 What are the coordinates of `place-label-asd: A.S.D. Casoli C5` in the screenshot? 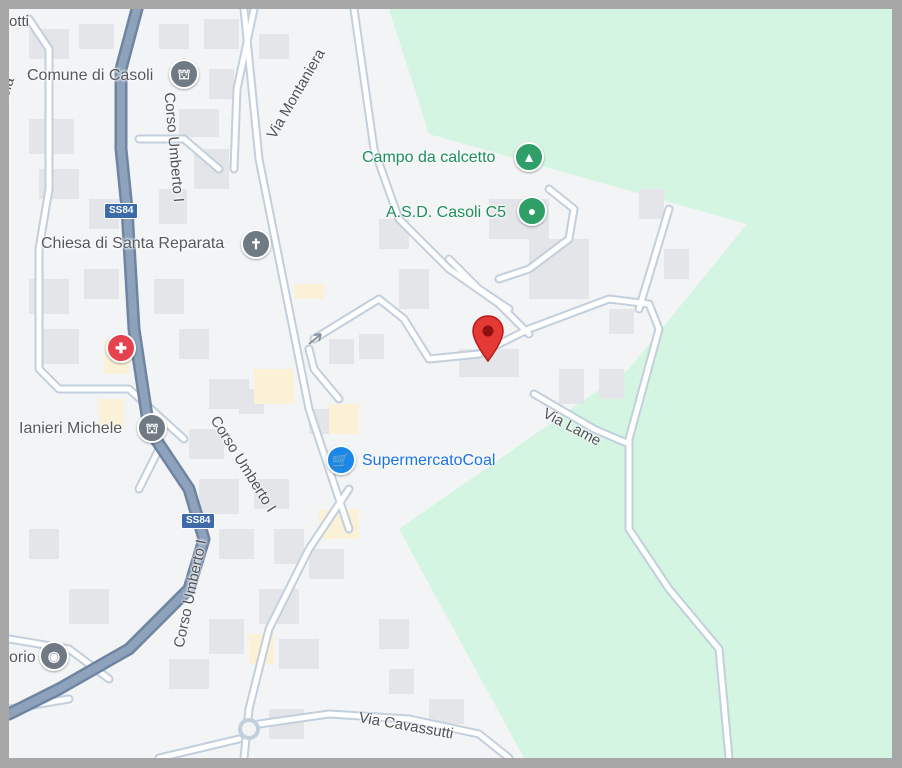 It's located at (446, 213).